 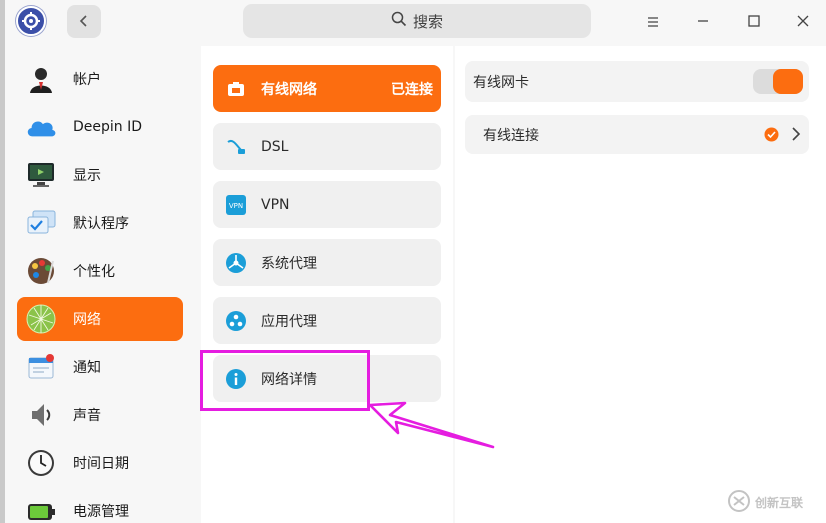 What do you see at coordinates (412, 89) in the screenshot?
I see `connection-status: 已连接` at bounding box center [412, 89].